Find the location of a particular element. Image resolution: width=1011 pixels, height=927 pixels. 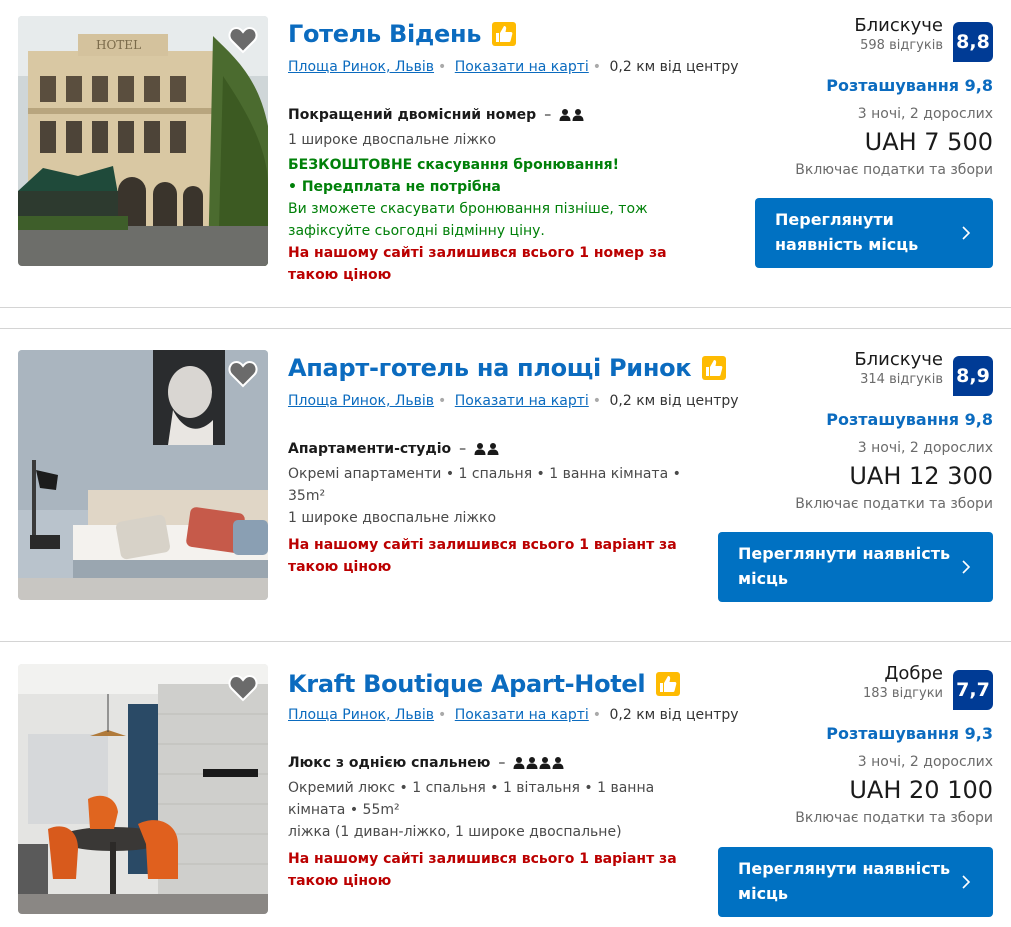

room-name-row: Апартаменти-студіо – is located at coordinates (498, 449).